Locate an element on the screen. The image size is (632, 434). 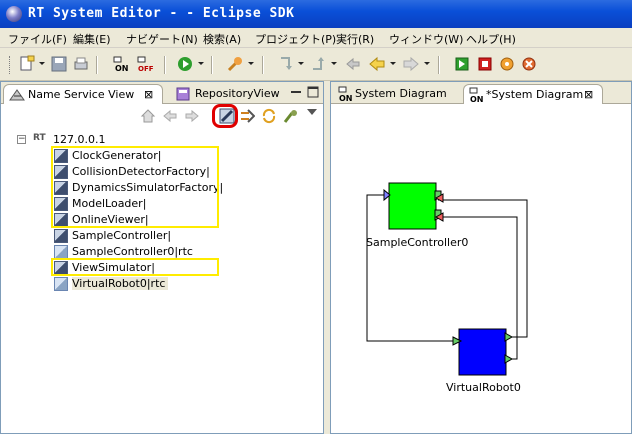
editor-tabbar: ON System Diagram ON *System Diagram ⊠ is located at coordinates (481, 93).